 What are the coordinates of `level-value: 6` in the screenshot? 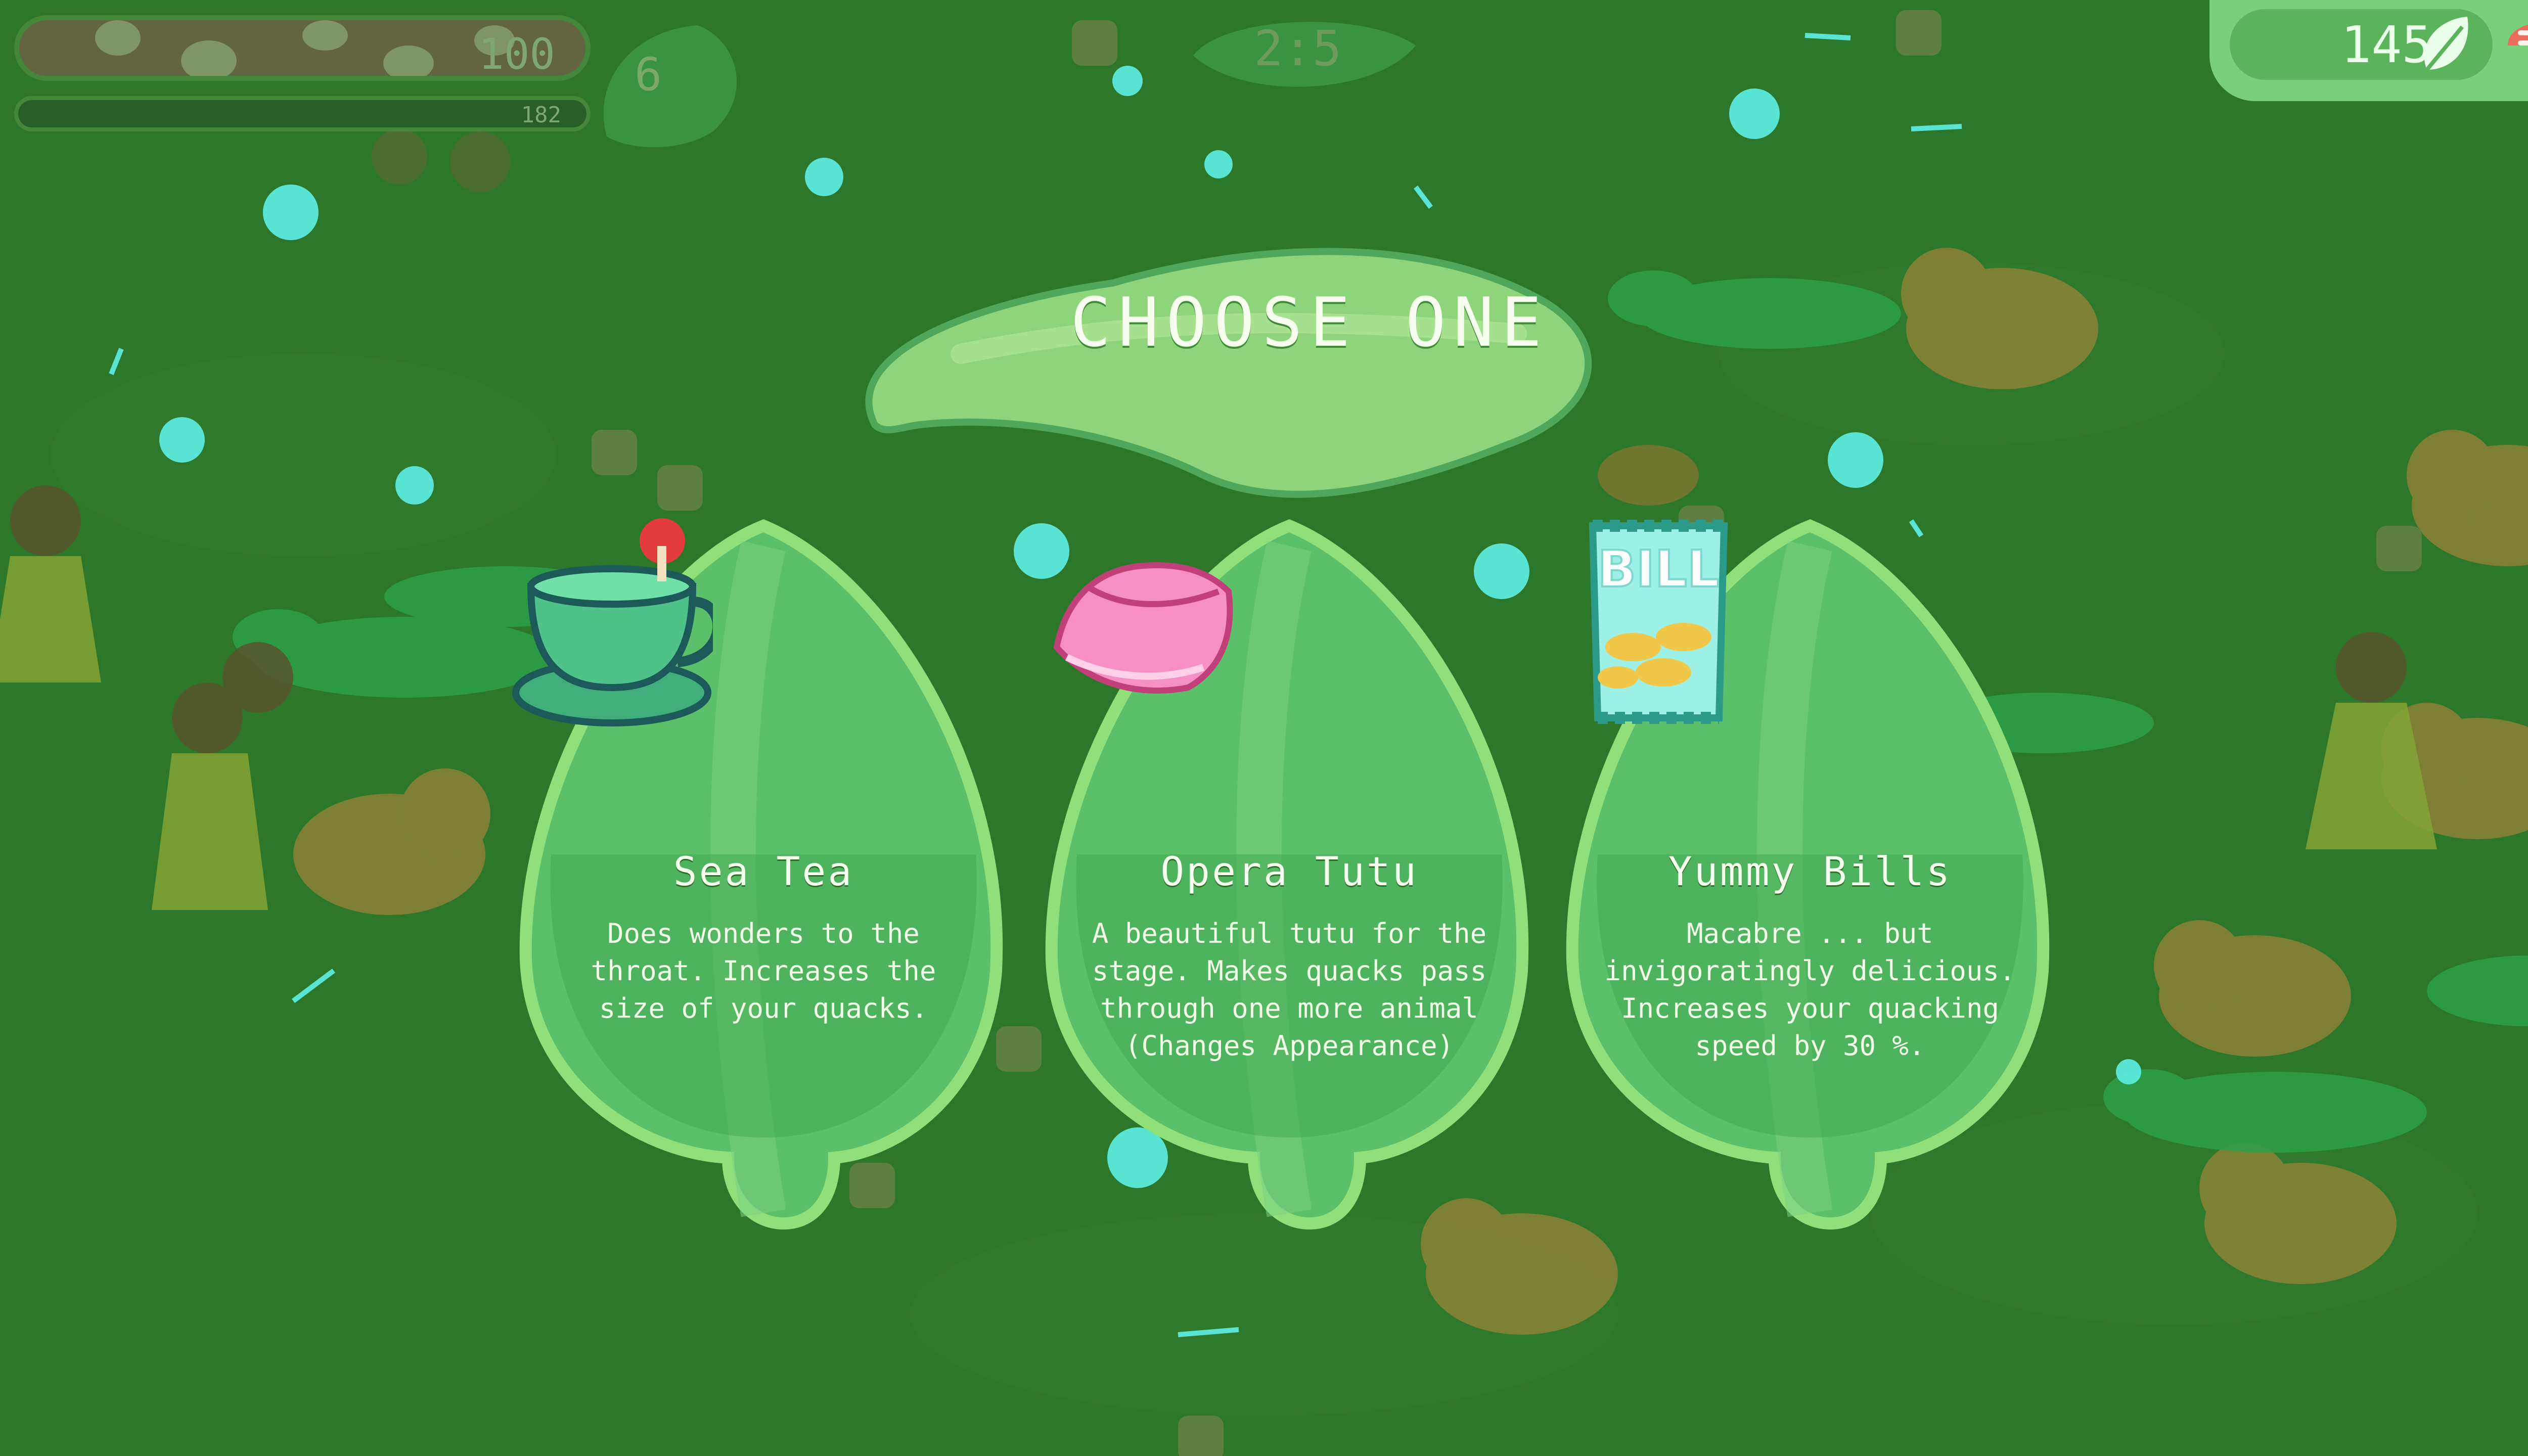 It's located at (648, 74).